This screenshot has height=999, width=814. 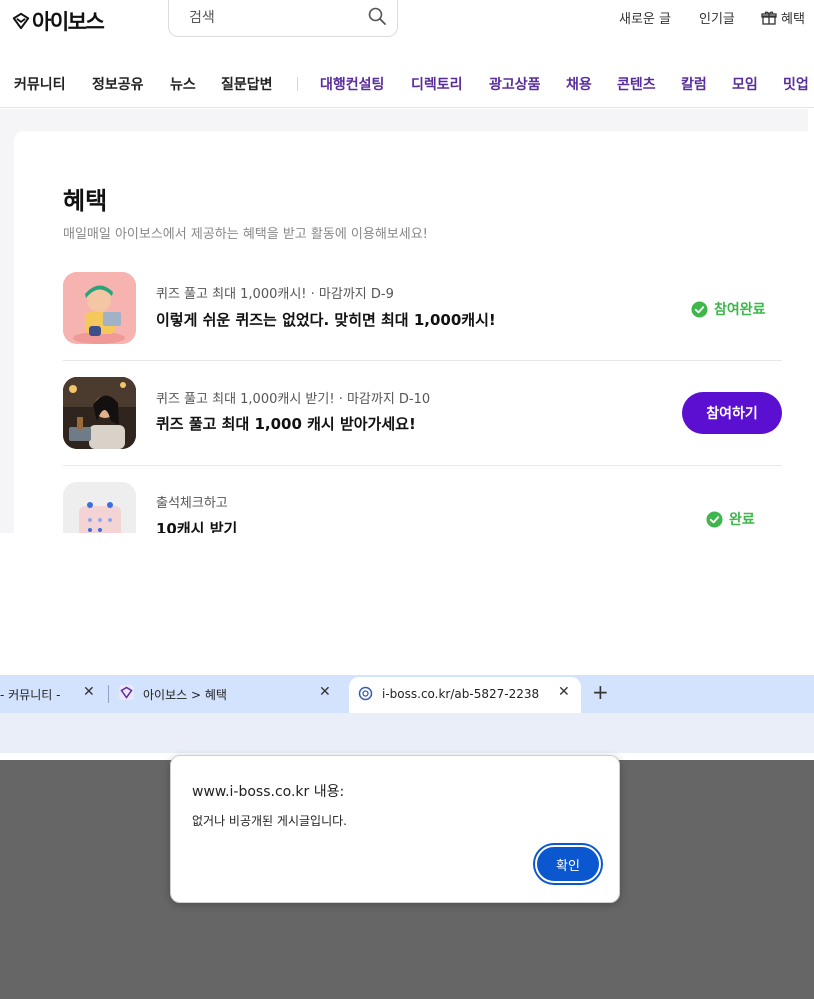 I want to click on benefit-title-3: 10캐시 받기, so click(x=196, y=525).